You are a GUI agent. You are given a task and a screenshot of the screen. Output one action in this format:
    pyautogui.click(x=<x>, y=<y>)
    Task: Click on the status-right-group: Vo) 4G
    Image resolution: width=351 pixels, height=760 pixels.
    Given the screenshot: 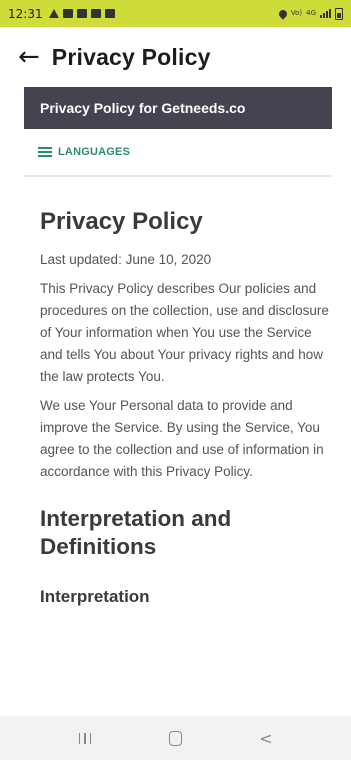 What is the action you would take?
    pyautogui.click(x=310, y=13)
    